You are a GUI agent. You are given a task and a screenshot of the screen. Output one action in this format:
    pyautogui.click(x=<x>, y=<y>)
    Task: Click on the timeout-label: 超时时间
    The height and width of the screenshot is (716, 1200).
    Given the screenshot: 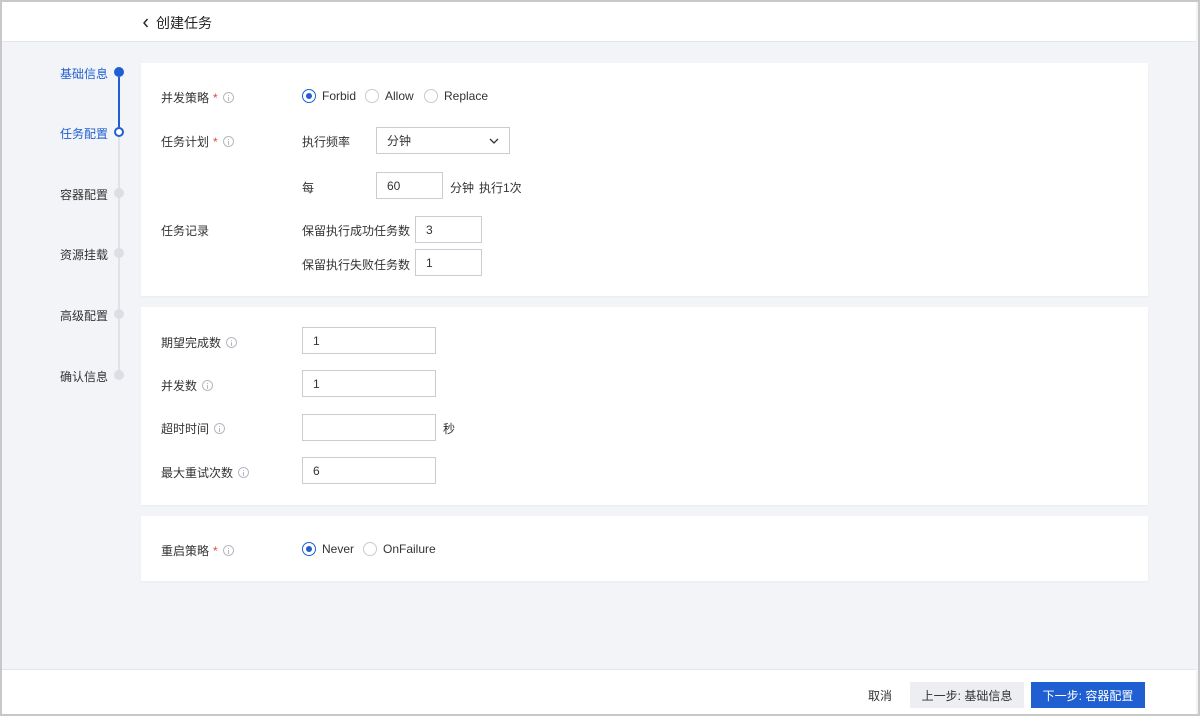 What is the action you would take?
    pyautogui.click(x=193, y=428)
    